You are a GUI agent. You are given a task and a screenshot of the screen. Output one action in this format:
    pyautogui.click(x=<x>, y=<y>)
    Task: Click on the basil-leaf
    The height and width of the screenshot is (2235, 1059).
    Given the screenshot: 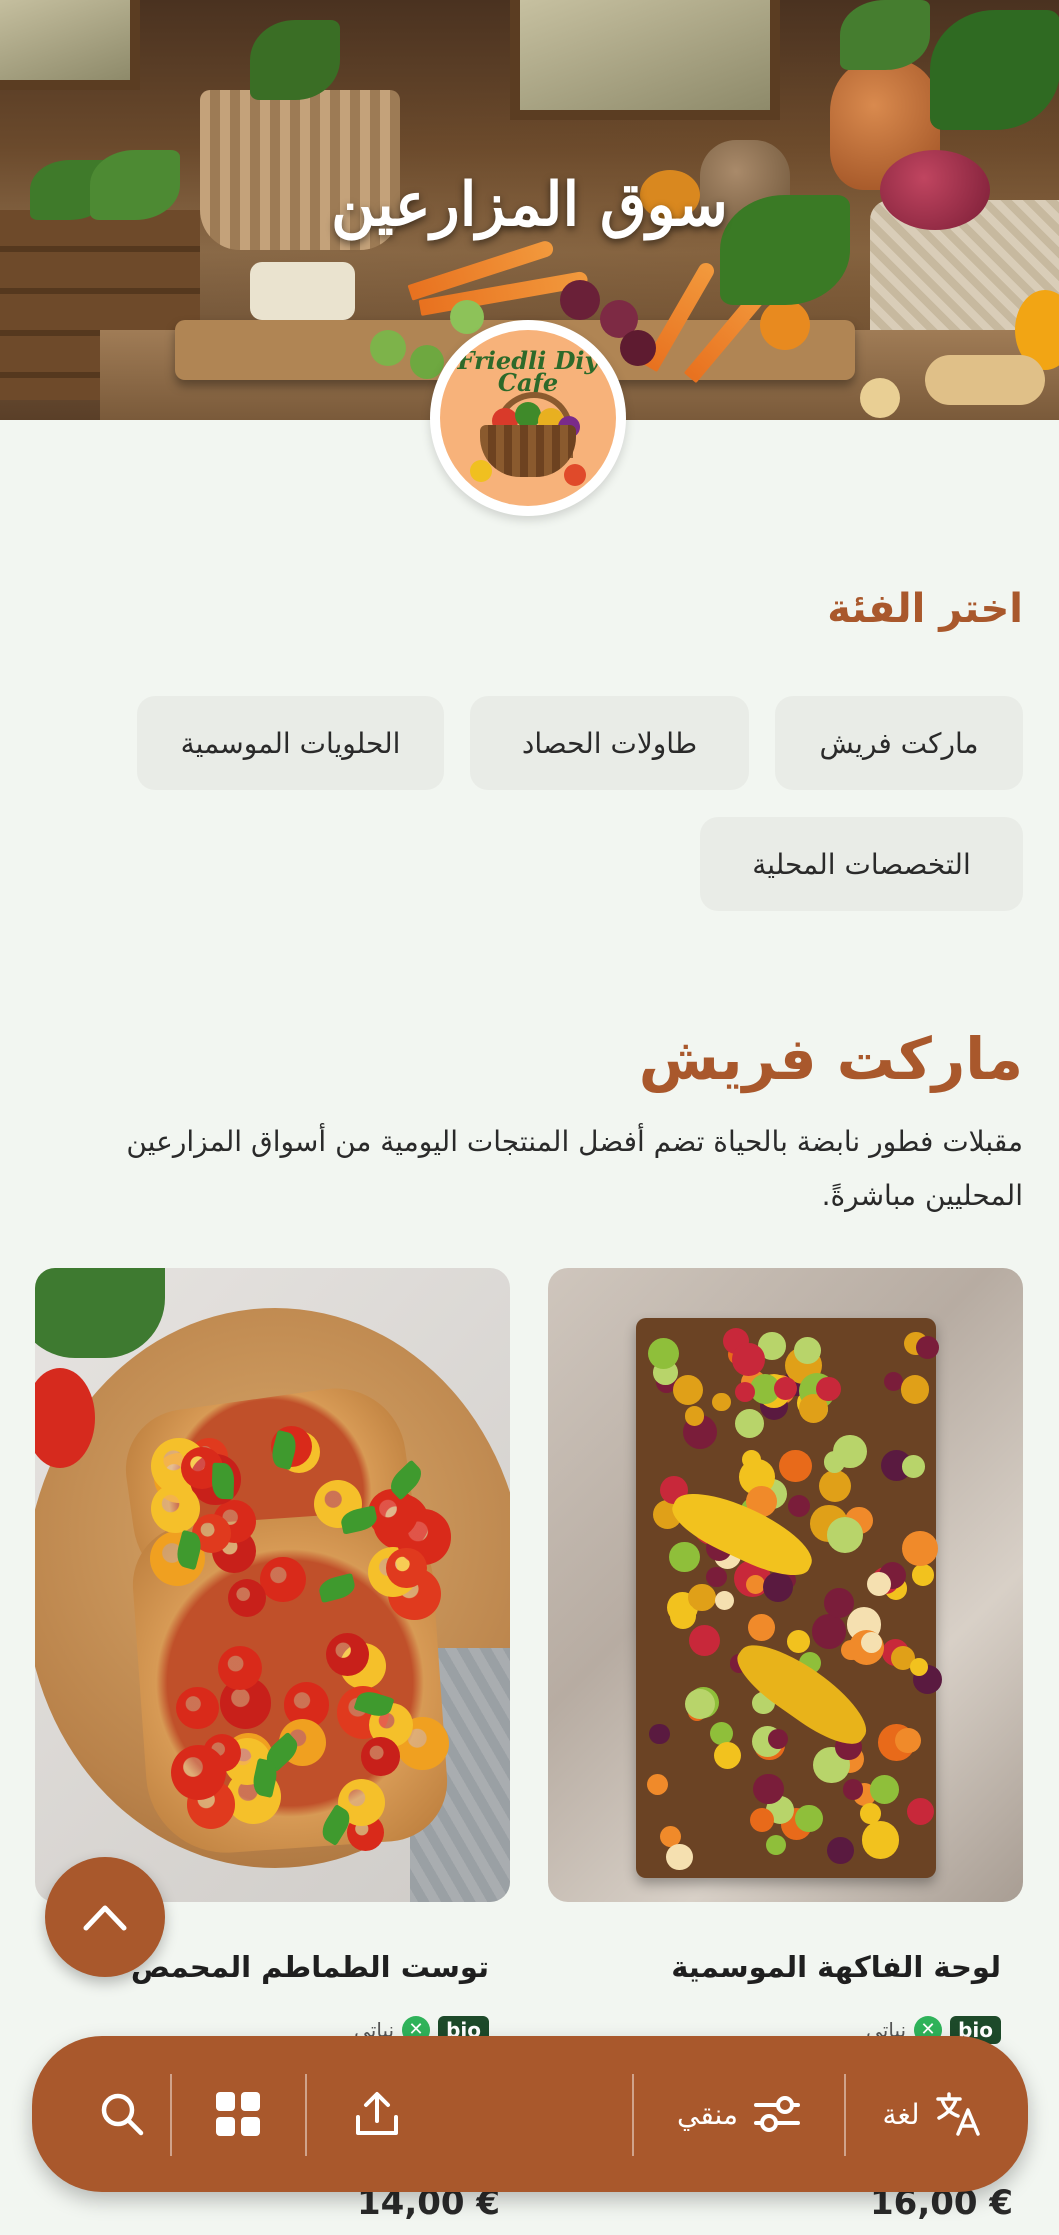 What is the action you would take?
    pyautogui.click(x=223, y=1481)
    